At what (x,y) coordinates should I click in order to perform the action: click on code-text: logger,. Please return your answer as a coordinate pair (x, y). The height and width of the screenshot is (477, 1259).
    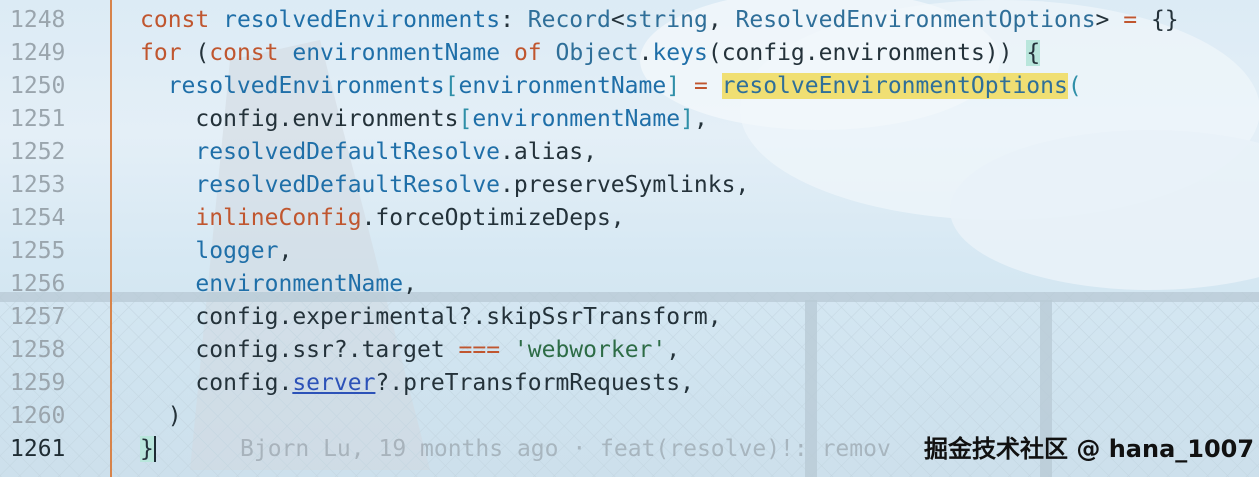
    Looking at the image, I should click on (216, 251).